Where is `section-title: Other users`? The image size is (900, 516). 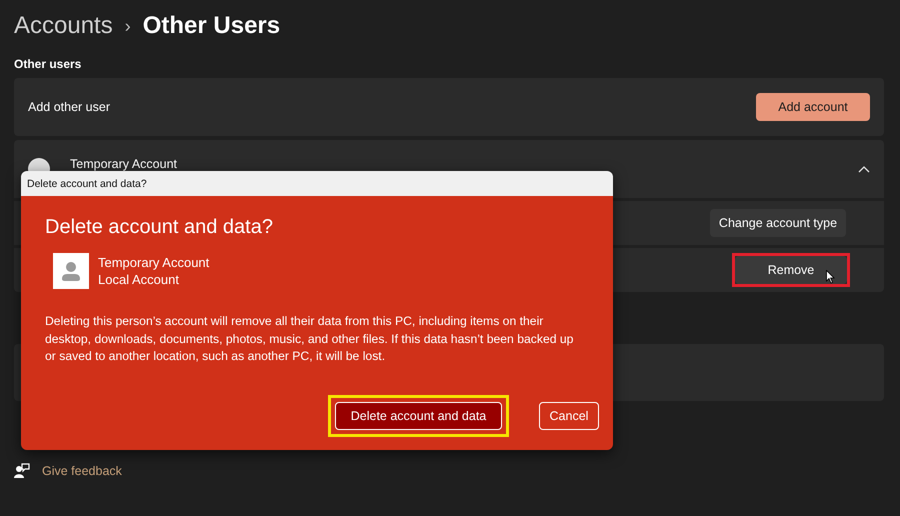 section-title: Other users is located at coordinates (48, 64).